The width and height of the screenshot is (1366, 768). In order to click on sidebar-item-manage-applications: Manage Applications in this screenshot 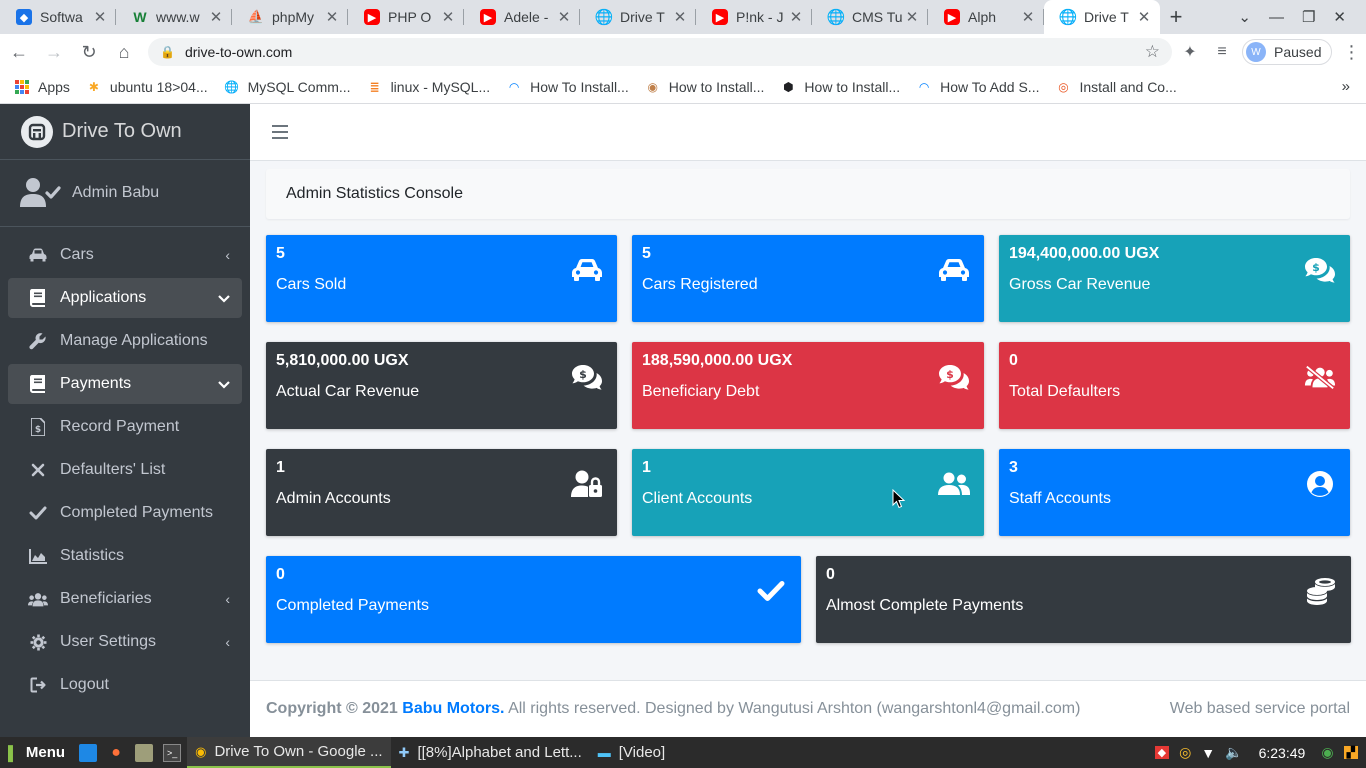, I will do `click(125, 341)`.